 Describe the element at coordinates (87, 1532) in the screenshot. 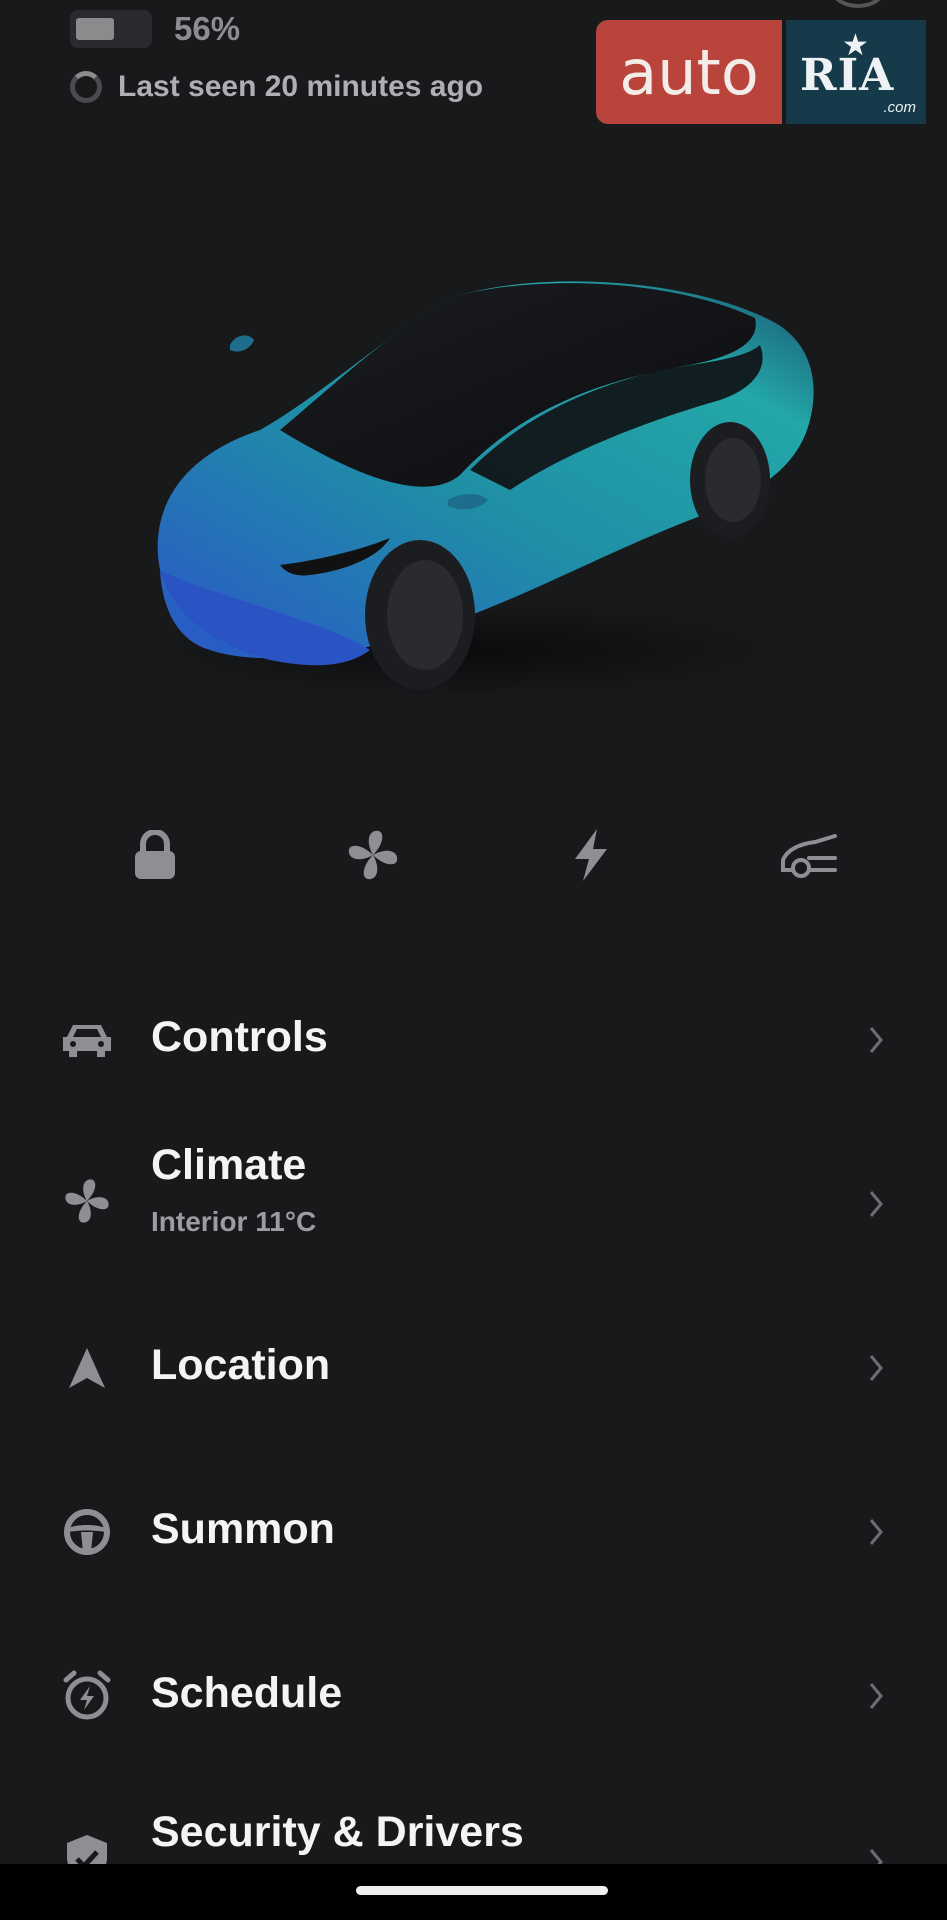

I see `steering-wheel-icon` at that location.